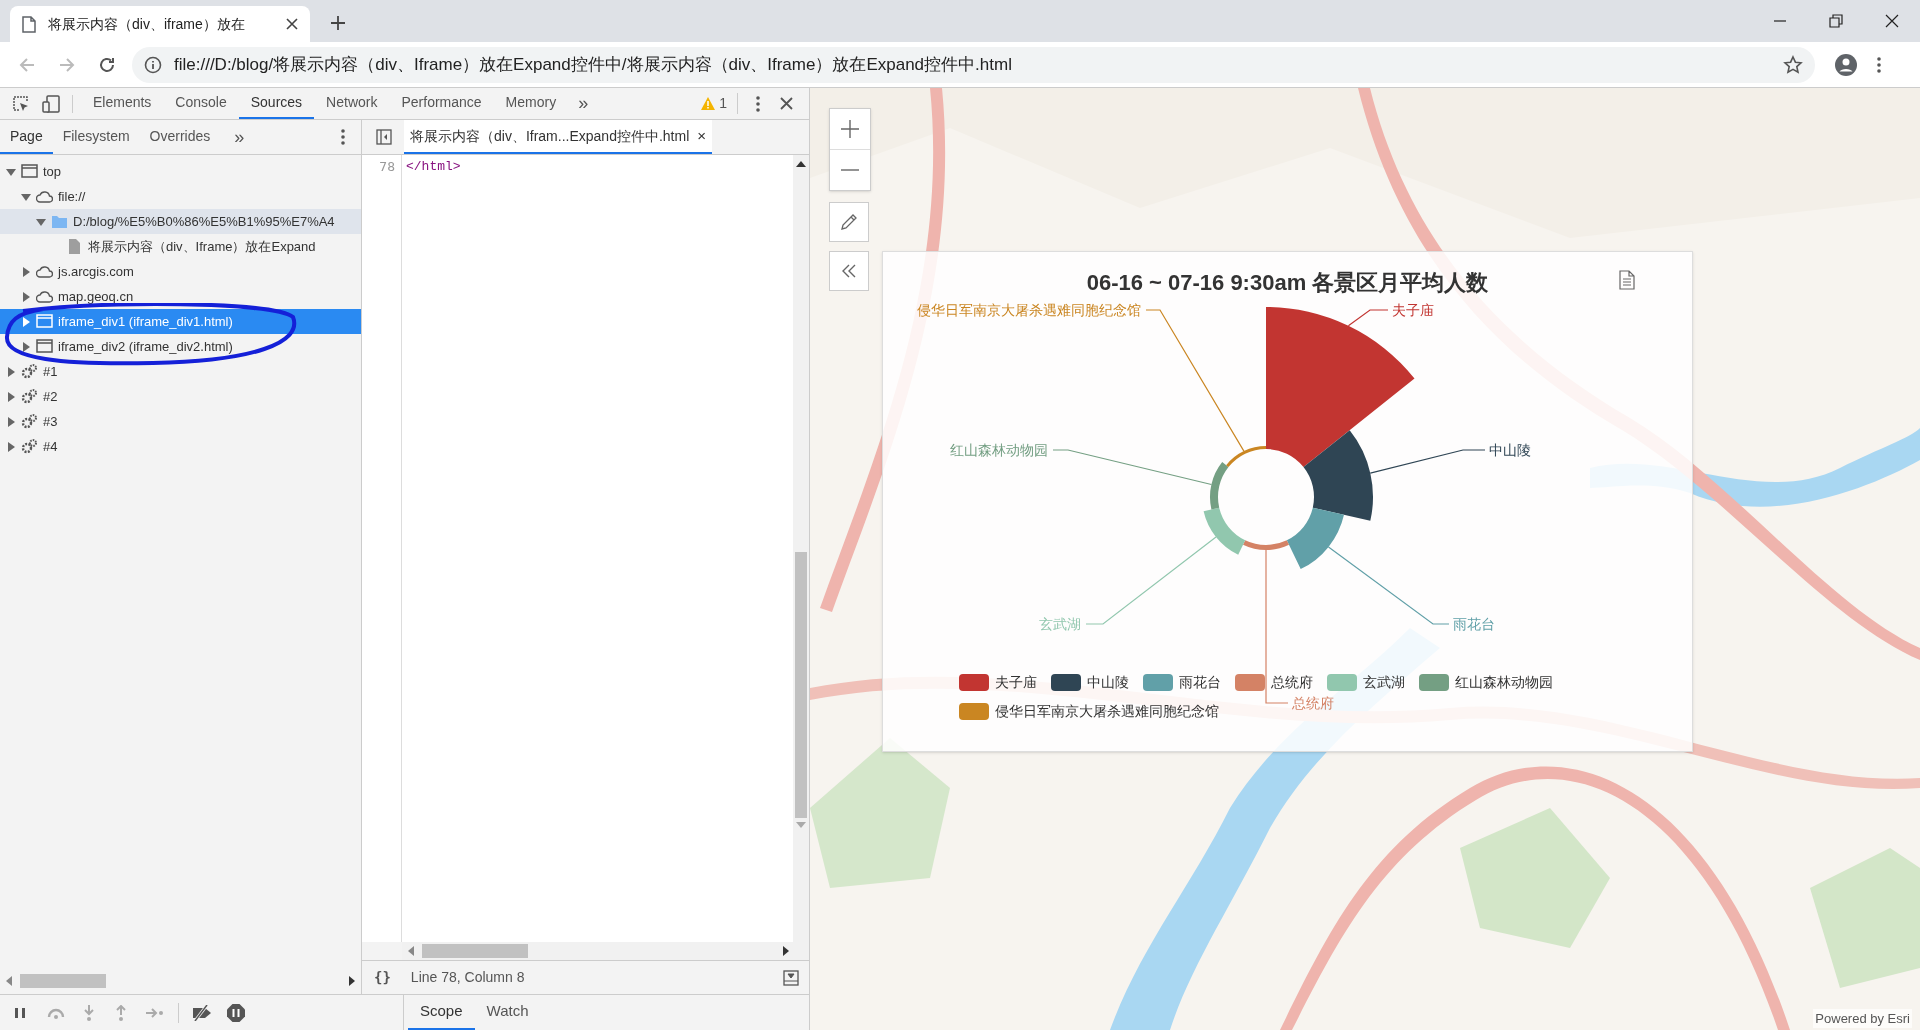  Describe the element at coordinates (558, 137) in the screenshot. I see `editor-tab: 将展示内容（div、Ifram...Expand控件中.html ×` at that location.